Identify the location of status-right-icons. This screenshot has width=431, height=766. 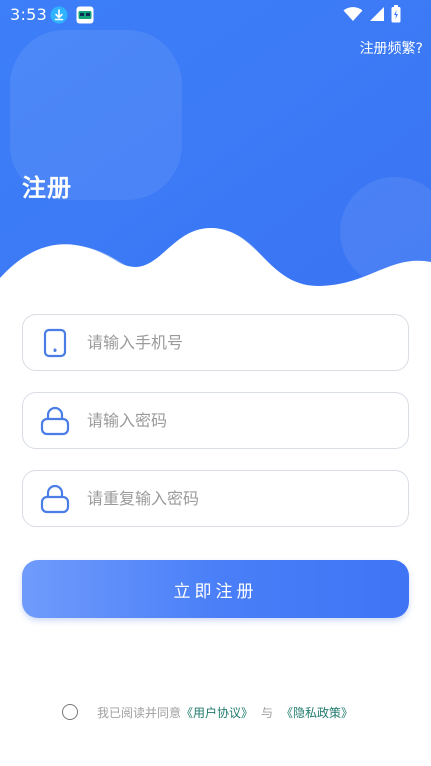
(372, 14).